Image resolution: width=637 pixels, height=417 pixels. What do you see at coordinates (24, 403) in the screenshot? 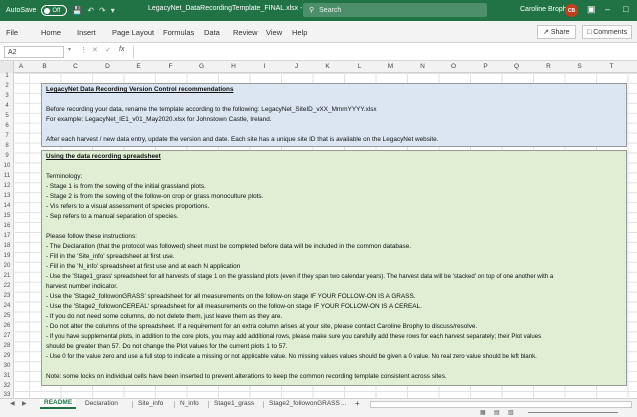
I see `scroll-right-icon: ▶` at bounding box center [24, 403].